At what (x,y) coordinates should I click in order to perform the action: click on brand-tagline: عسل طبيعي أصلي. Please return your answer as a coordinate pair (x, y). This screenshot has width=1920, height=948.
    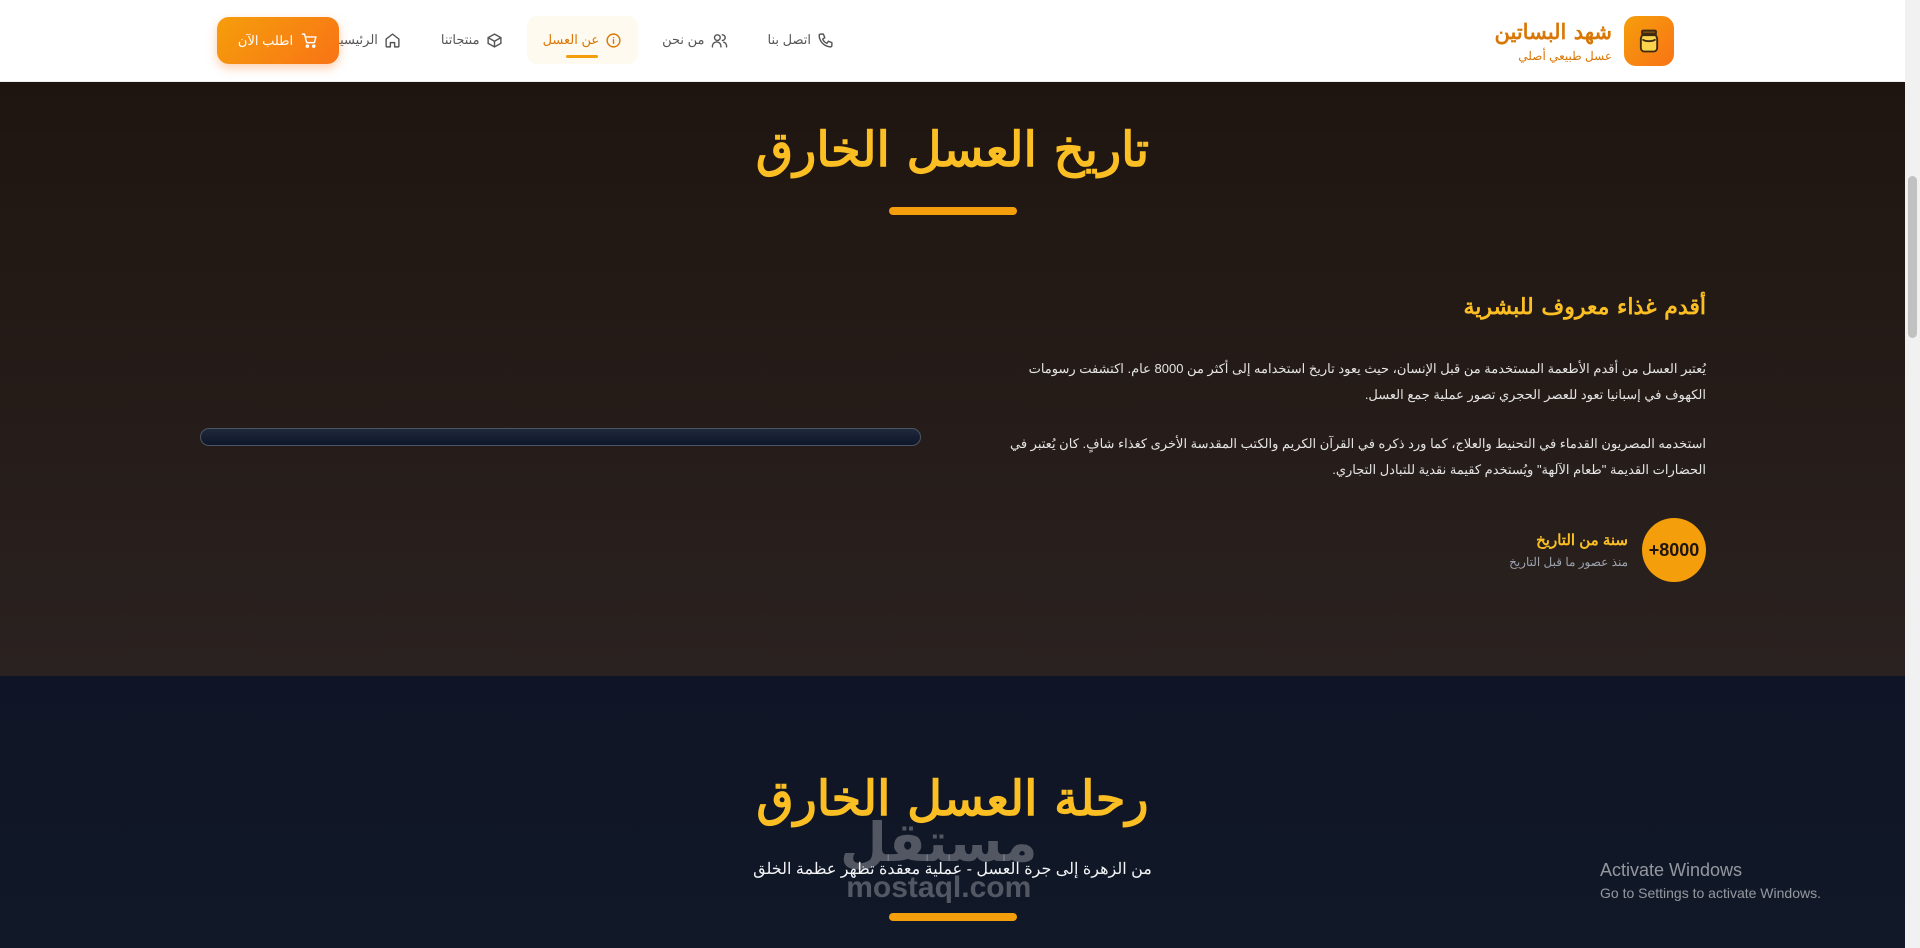
    Looking at the image, I should click on (1565, 56).